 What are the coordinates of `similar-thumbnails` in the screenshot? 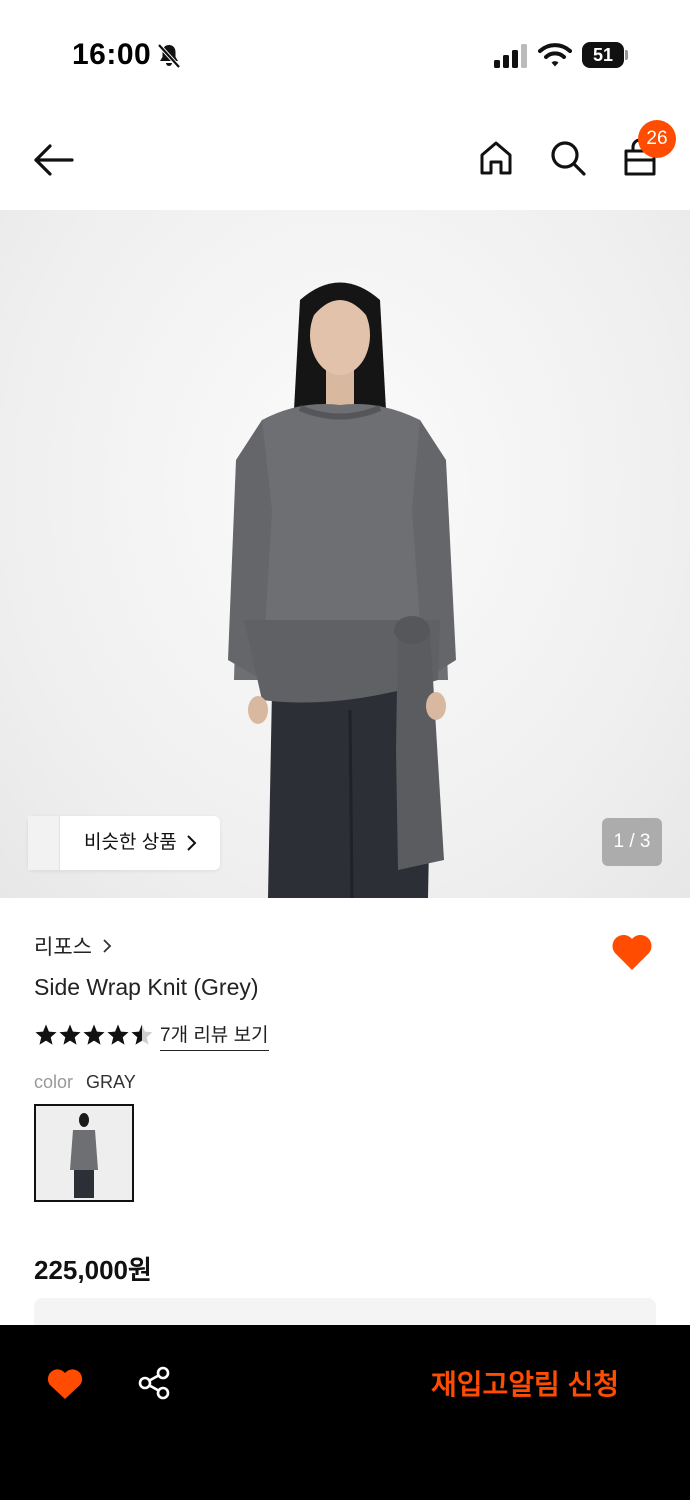 It's located at (45, 843).